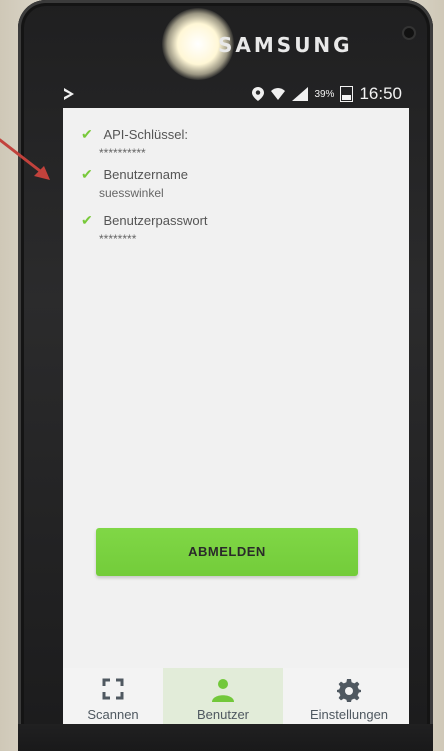  What do you see at coordinates (300, 94) in the screenshot?
I see `signal-icon` at bounding box center [300, 94].